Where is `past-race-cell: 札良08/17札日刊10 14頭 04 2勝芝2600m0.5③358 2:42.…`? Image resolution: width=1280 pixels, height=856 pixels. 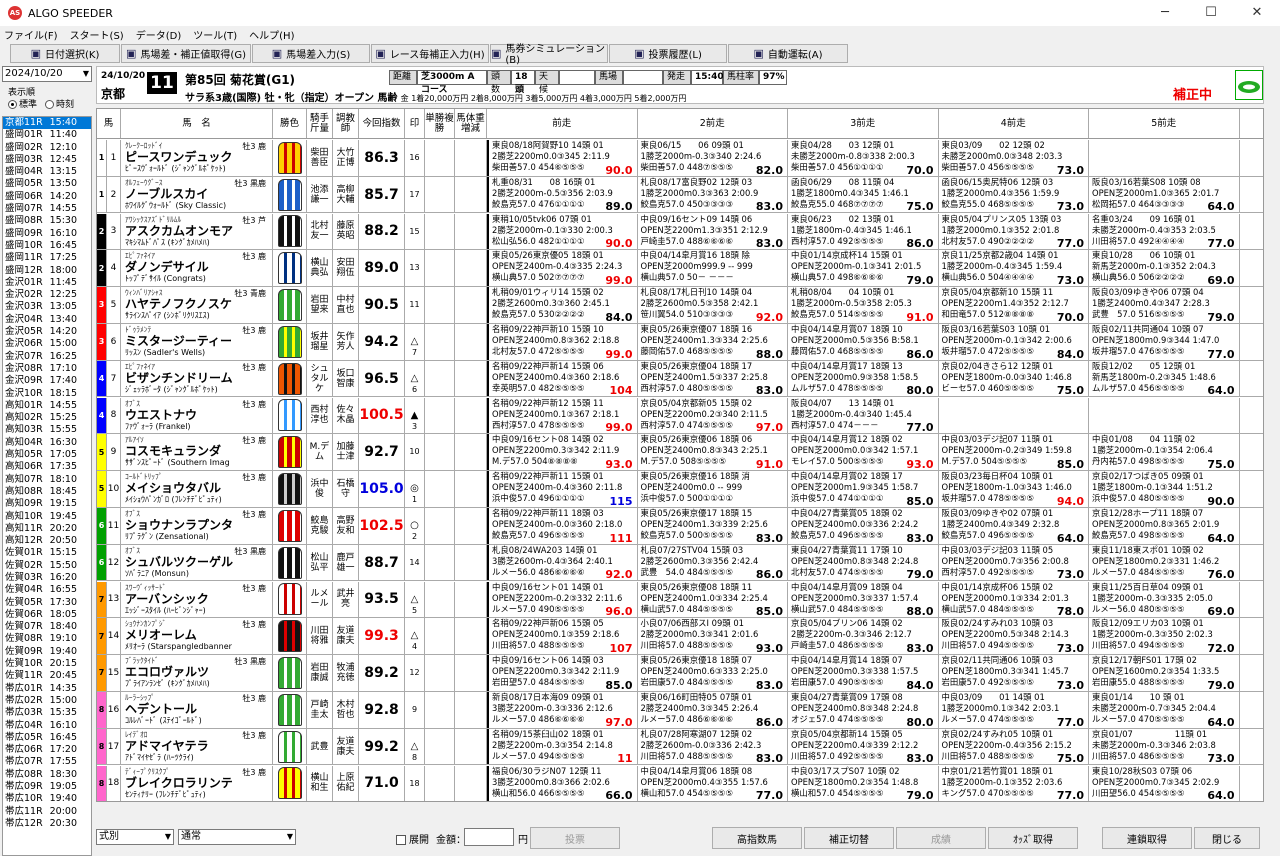
past-race-cell: 札良08/17札日刊10 14頭 04 2勝芝2600m0.5③358 2:42.… is located at coordinates (713, 305).